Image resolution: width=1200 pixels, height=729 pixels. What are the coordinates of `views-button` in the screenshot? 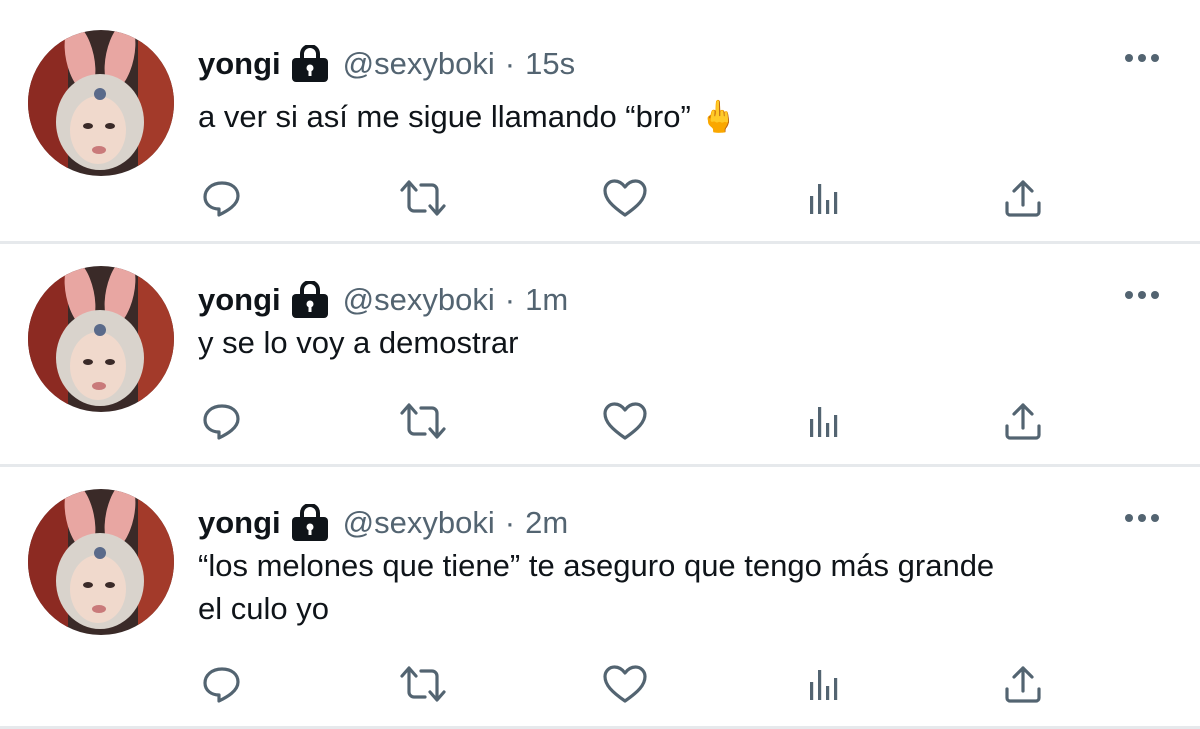 It's located at (822, 684).